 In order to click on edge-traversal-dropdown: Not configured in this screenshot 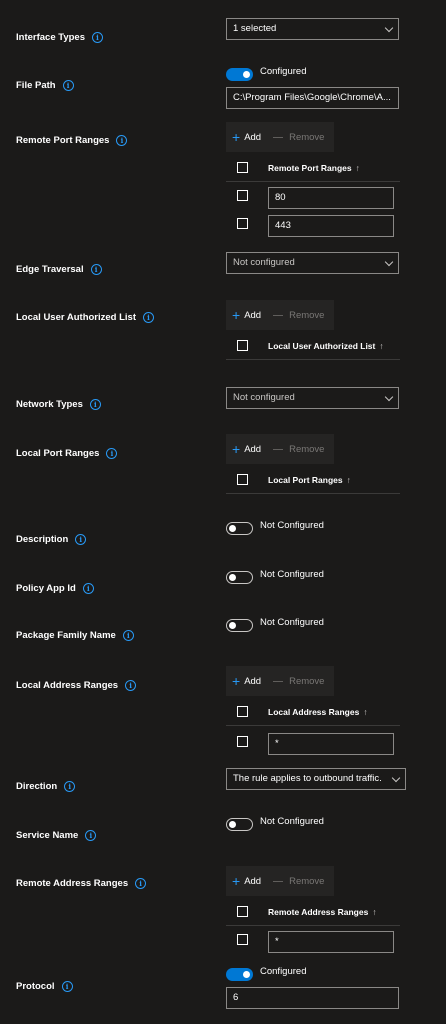, I will do `click(312, 263)`.